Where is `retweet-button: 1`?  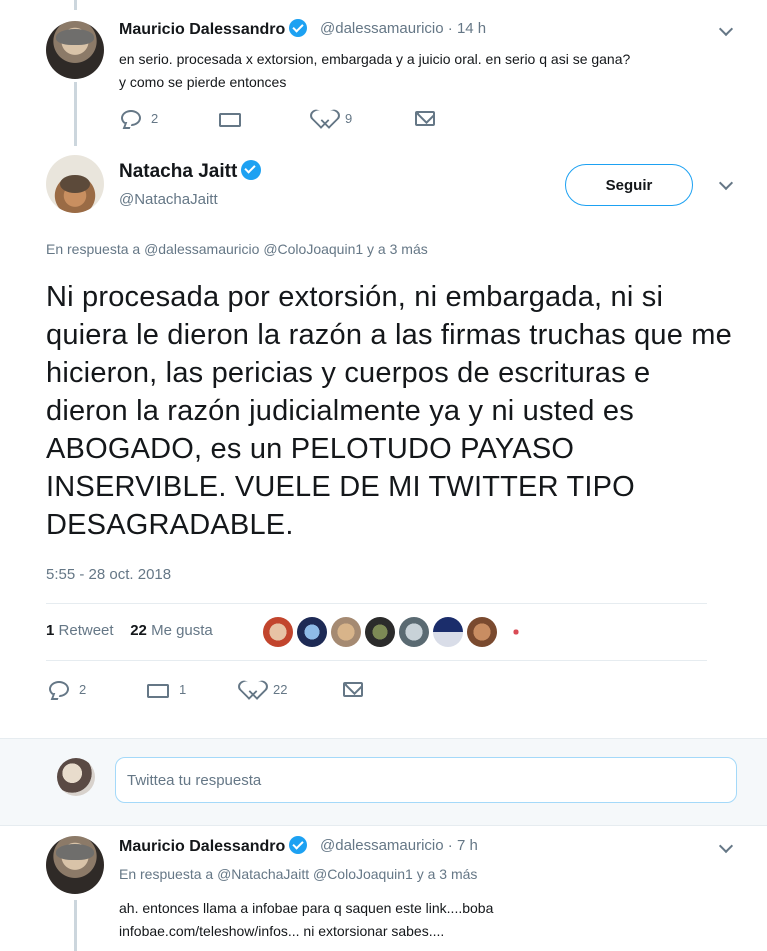
retweet-button: 1 is located at coordinates (196, 690).